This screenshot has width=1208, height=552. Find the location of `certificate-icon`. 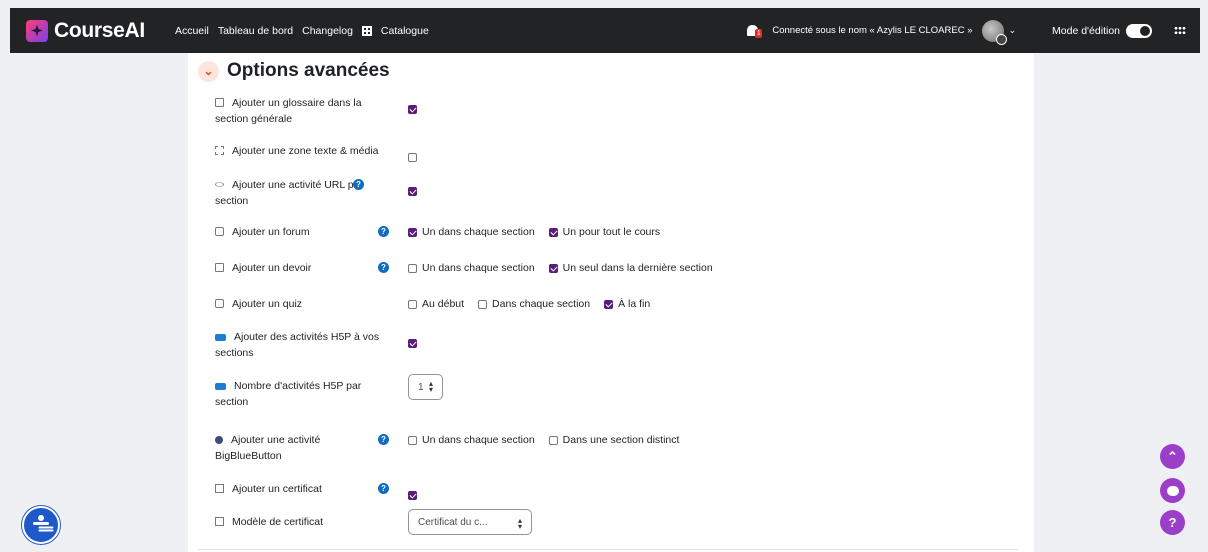

certificate-icon is located at coordinates (219, 488).